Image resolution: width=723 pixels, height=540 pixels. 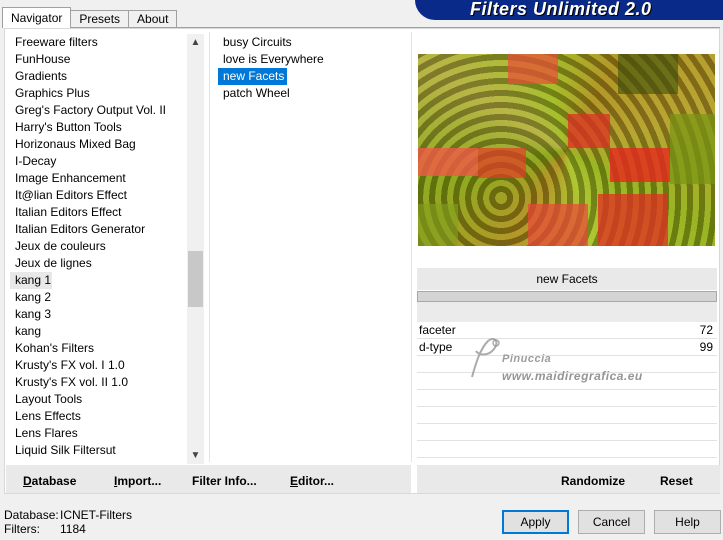 What do you see at coordinates (687, 522) in the screenshot?
I see `help-button: Help` at bounding box center [687, 522].